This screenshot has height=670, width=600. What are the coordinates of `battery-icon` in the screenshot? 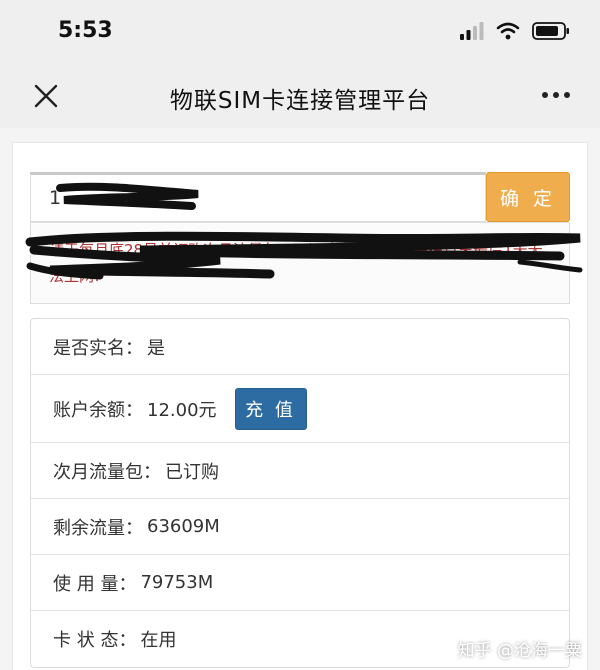 It's located at (550, 31).